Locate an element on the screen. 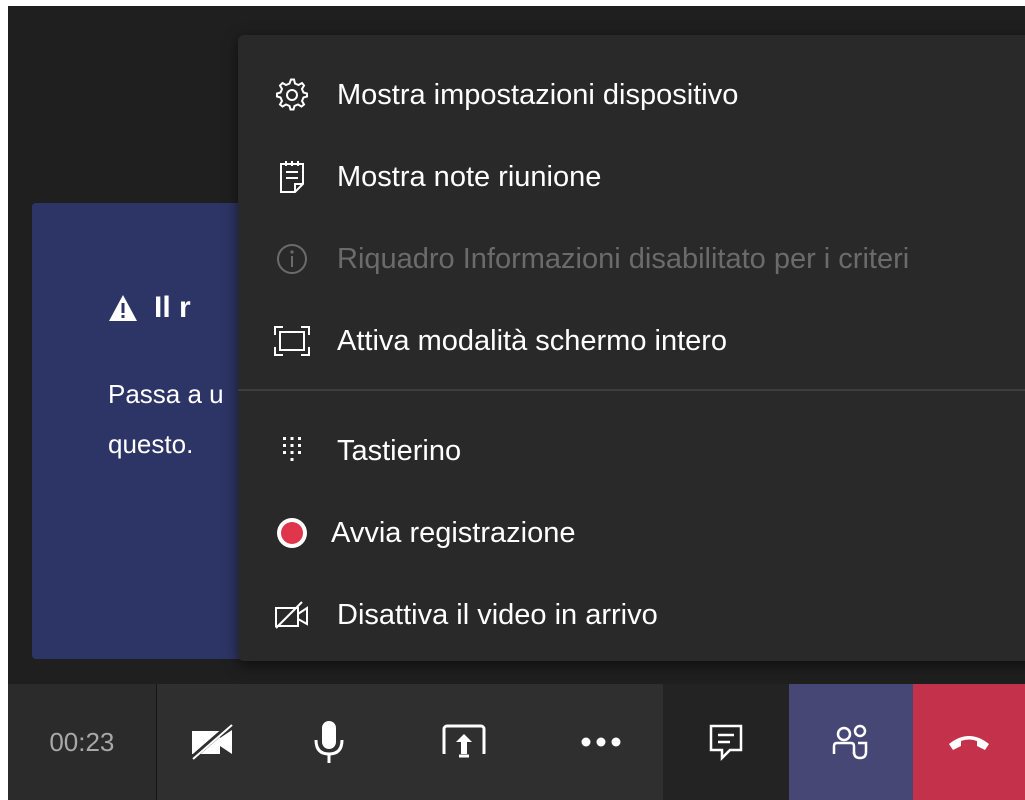 This screenshot has height=800, width=1025. hang-up-button is located at coordinates (969, 742).